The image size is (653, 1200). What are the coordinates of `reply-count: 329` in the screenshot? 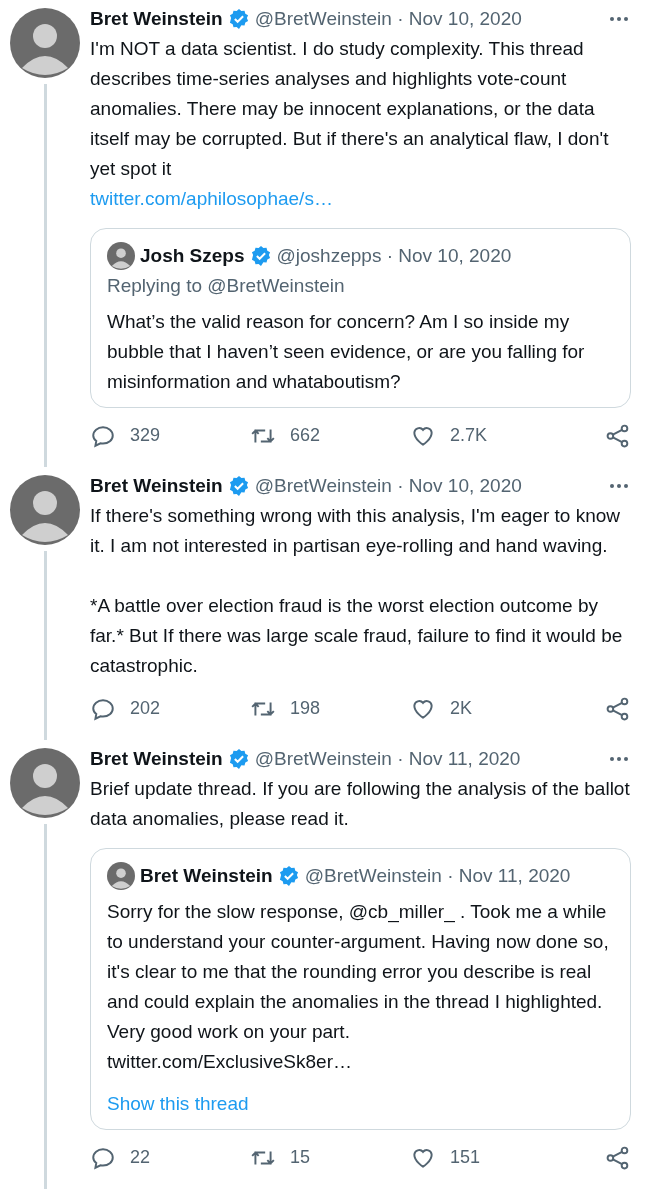 It's located at (145, 435).